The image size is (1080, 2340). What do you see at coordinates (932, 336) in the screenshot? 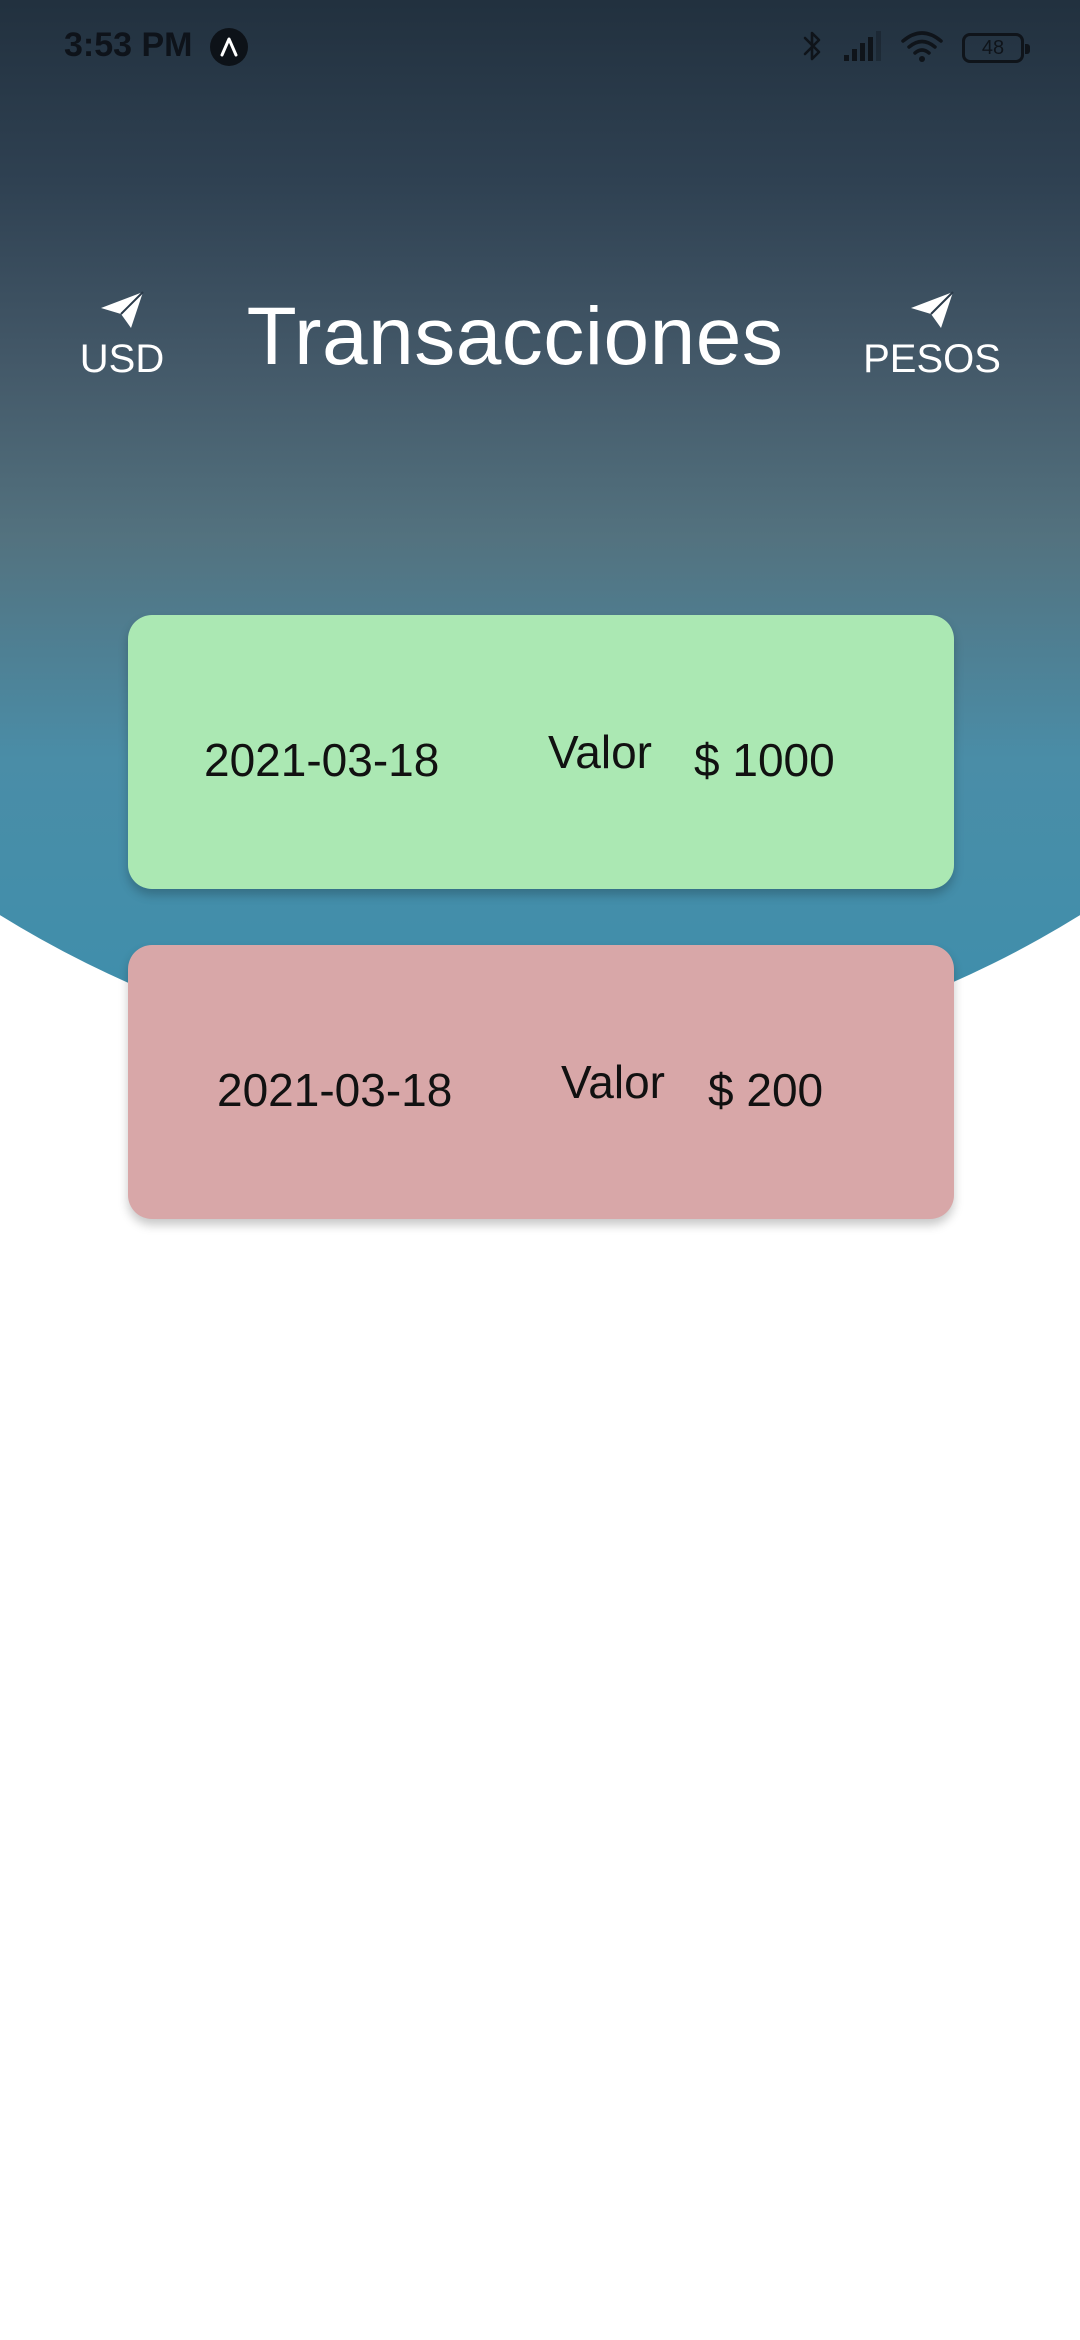
I see `pesos-button: PESOS` at bounding box center [932, 336].